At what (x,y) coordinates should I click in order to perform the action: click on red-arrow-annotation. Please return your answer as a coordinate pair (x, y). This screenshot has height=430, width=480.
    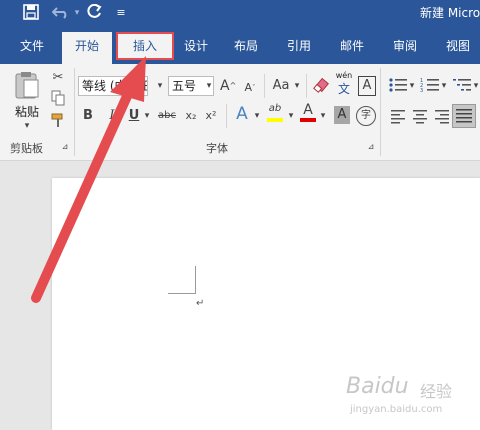
    Looking at the image, I should click on (88, 179).